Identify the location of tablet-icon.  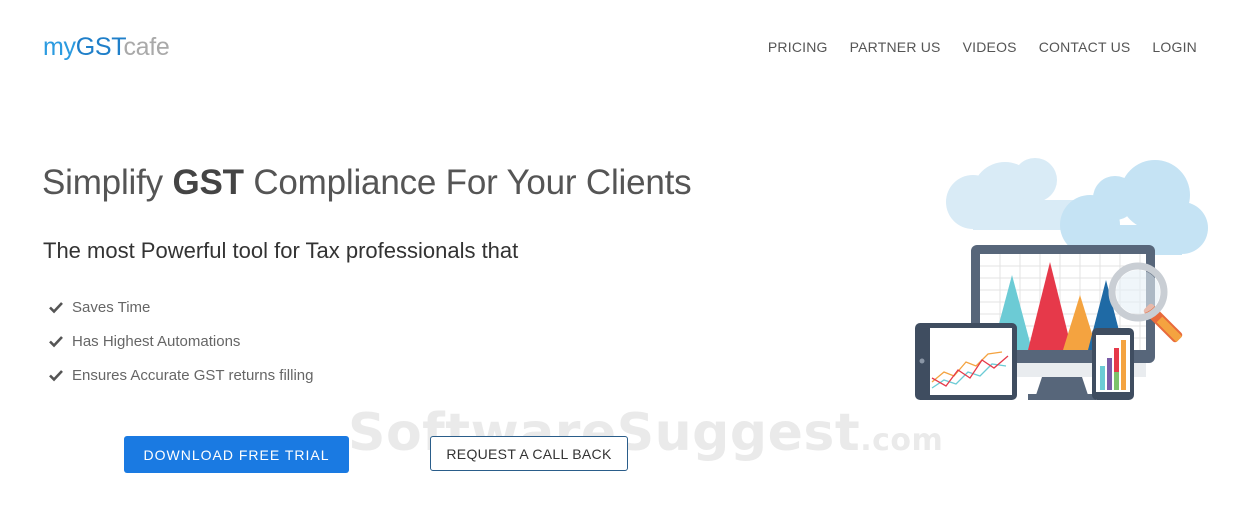
(966, 361).